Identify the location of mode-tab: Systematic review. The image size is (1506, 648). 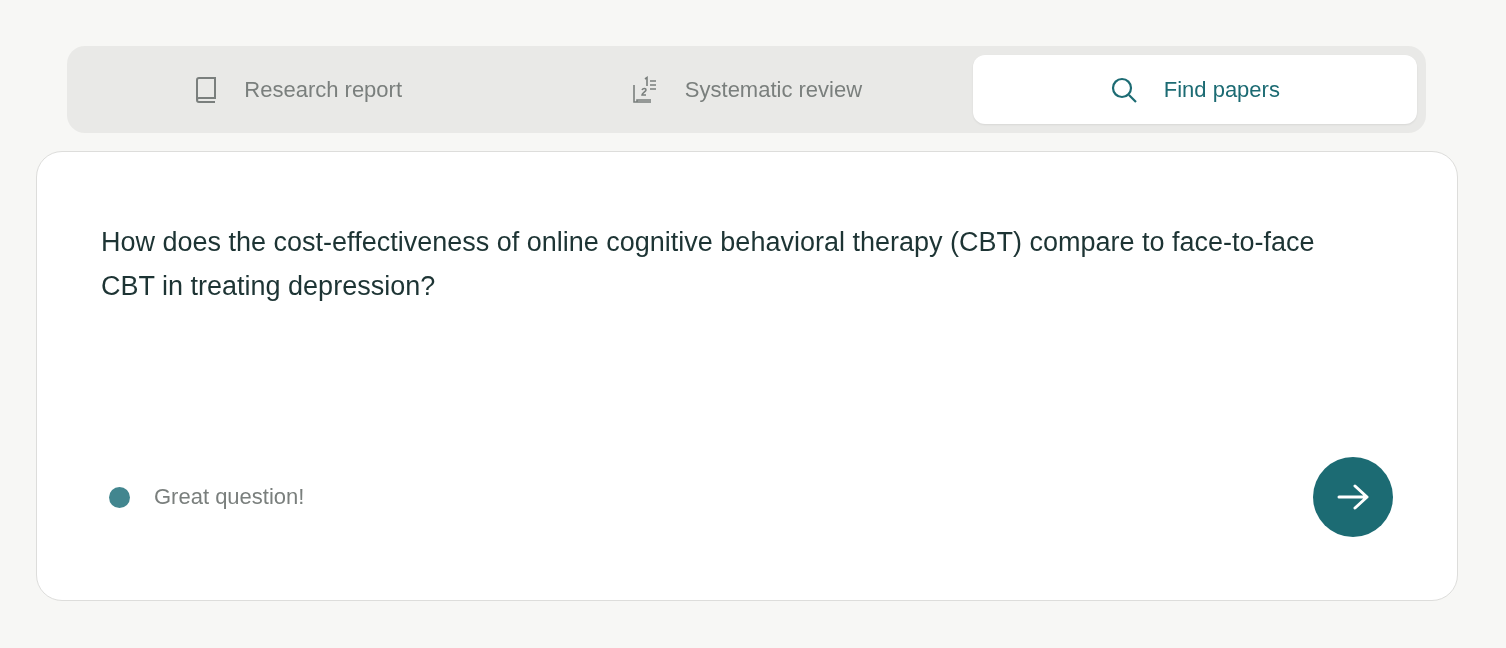
(746, 89).